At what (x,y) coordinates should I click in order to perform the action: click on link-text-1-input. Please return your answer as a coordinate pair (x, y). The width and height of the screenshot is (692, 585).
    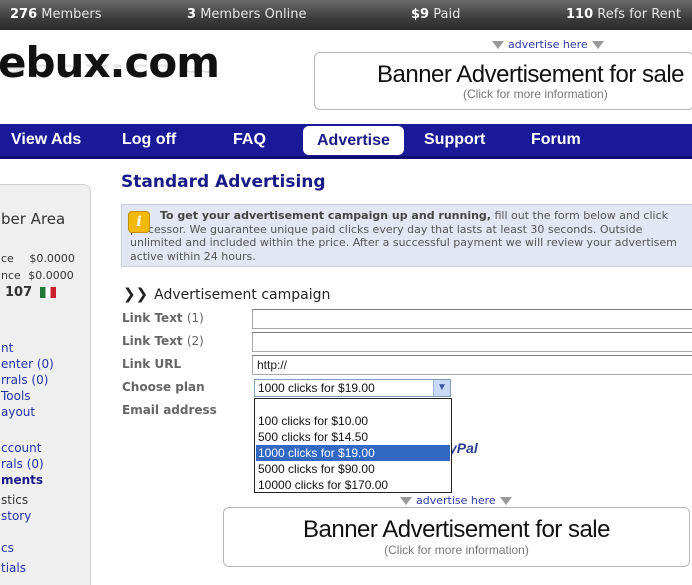
    Looking at the image, I should click on (472, 319).